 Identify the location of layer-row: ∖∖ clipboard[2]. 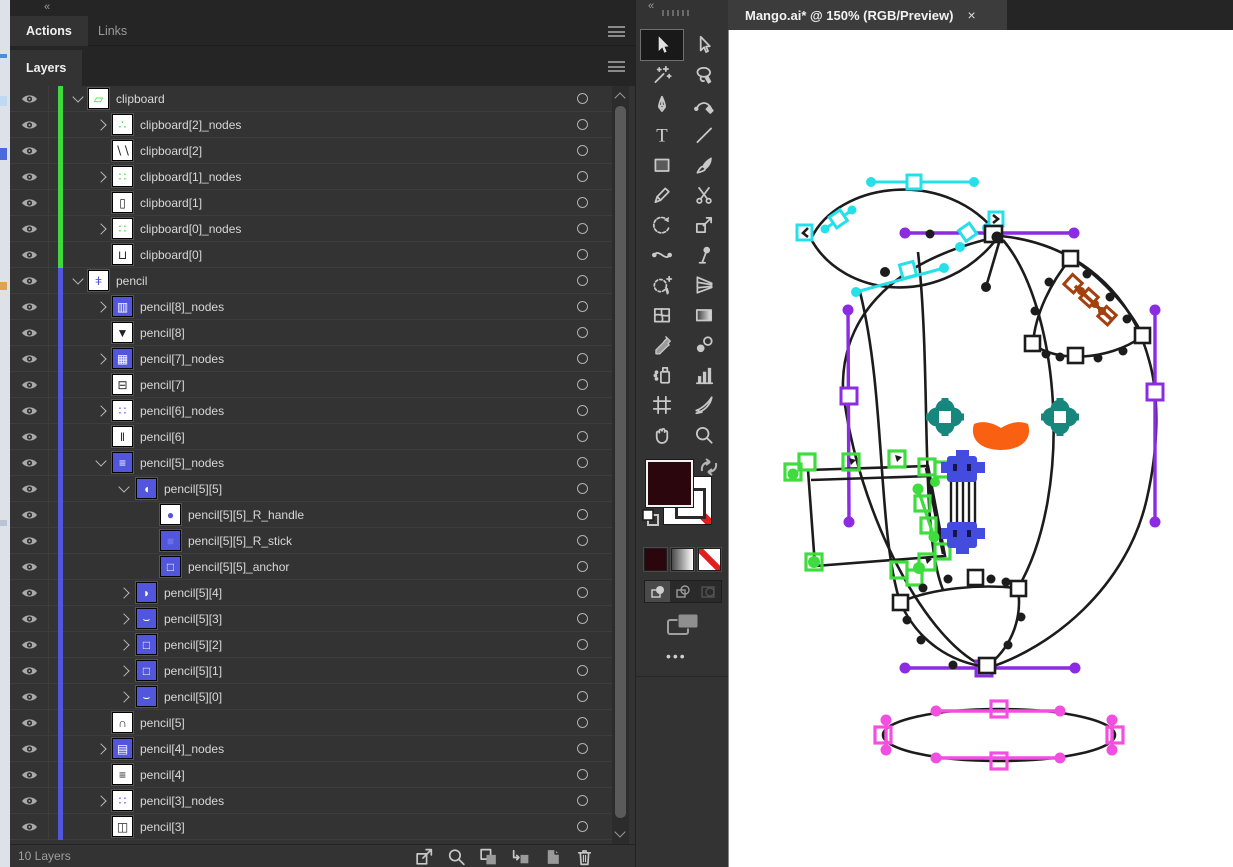
(311, 151).